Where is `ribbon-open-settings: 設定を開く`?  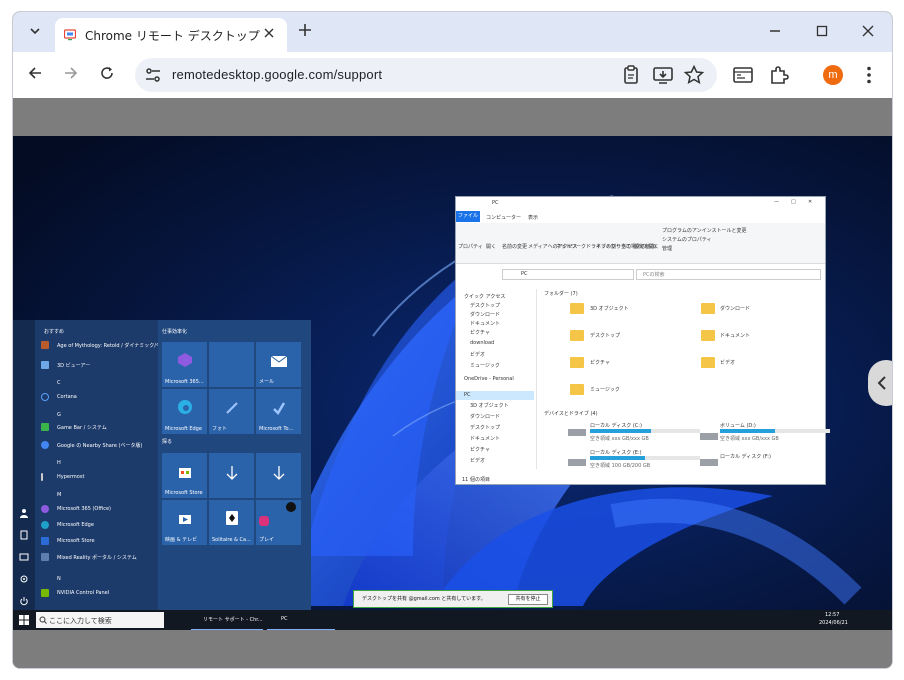 ribbon-open-settings: 設定を開く is located at coordinates (646, 246).